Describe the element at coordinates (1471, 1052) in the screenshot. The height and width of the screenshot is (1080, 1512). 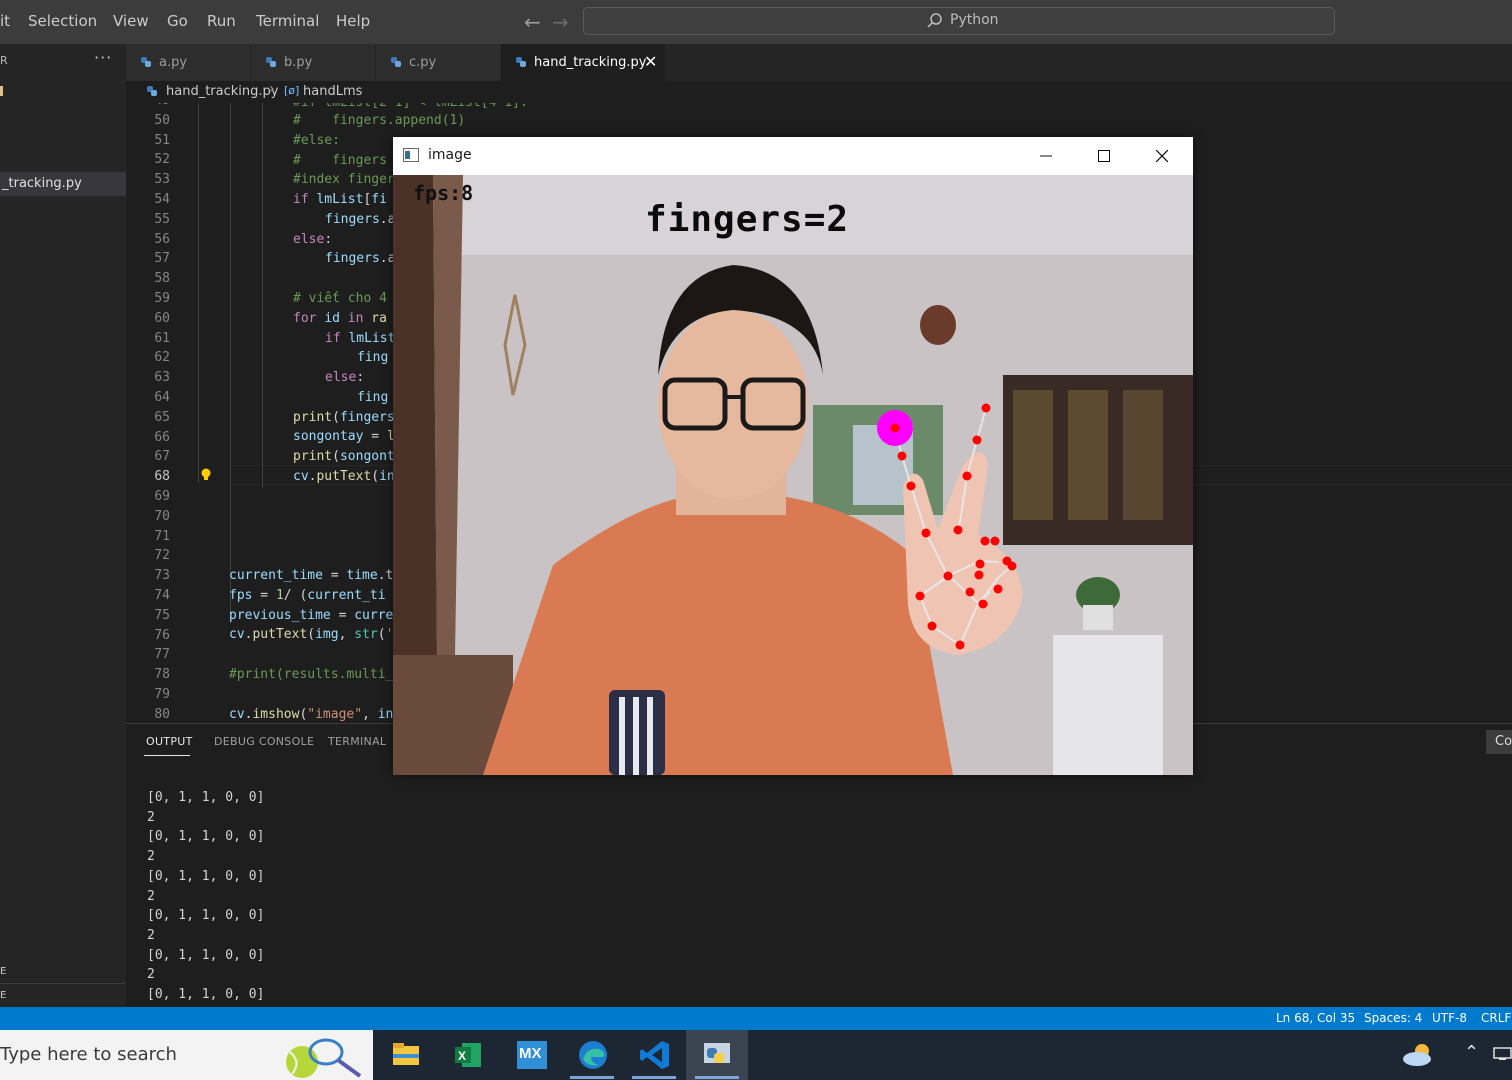
I see `chevron-up-icon: ⌃` at that location.